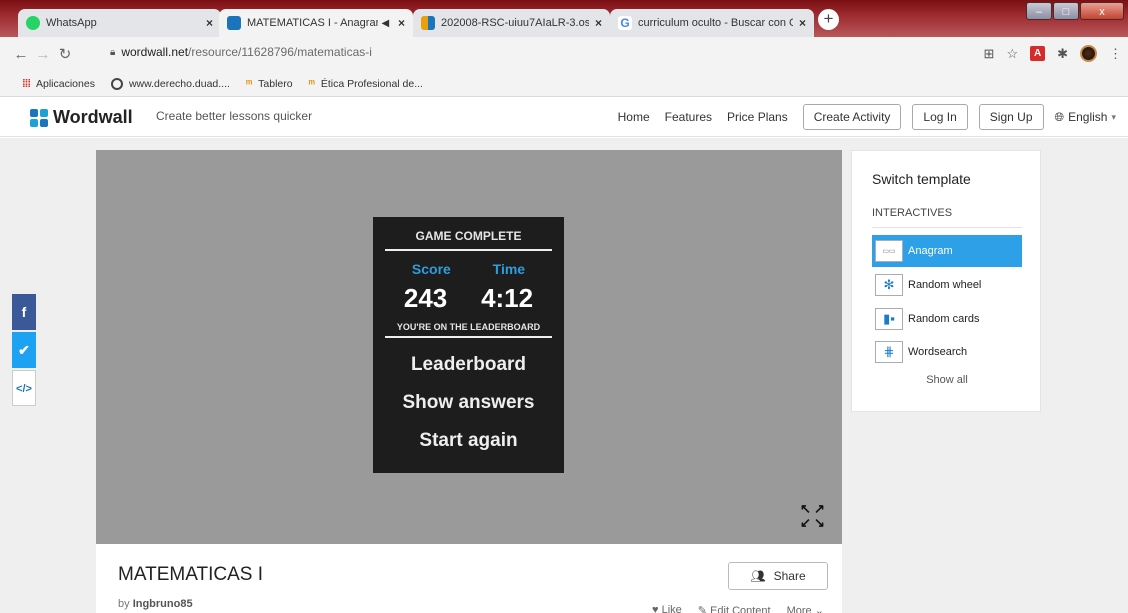 Image resolution: width=1128 pixels, height=613 pixels. Describe the element at coordinates (468, 365) in the screenshot. I see `leaderboard-button: Leaderboard` at that location.